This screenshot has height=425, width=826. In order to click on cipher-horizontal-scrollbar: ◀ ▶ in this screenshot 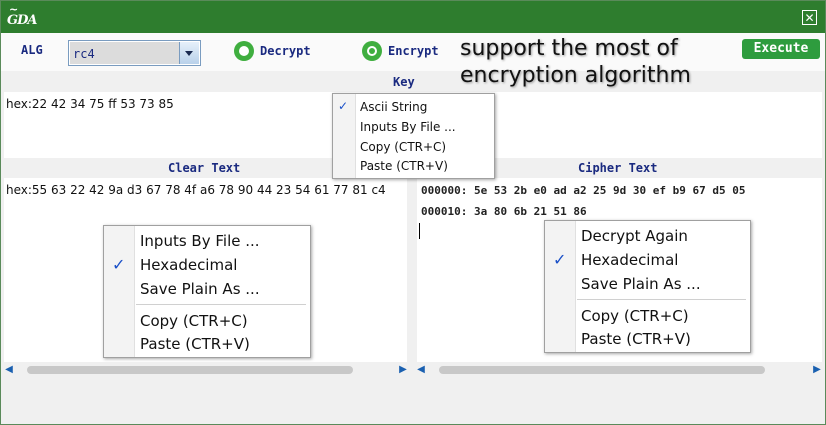, I will do `click(619, 370)`.